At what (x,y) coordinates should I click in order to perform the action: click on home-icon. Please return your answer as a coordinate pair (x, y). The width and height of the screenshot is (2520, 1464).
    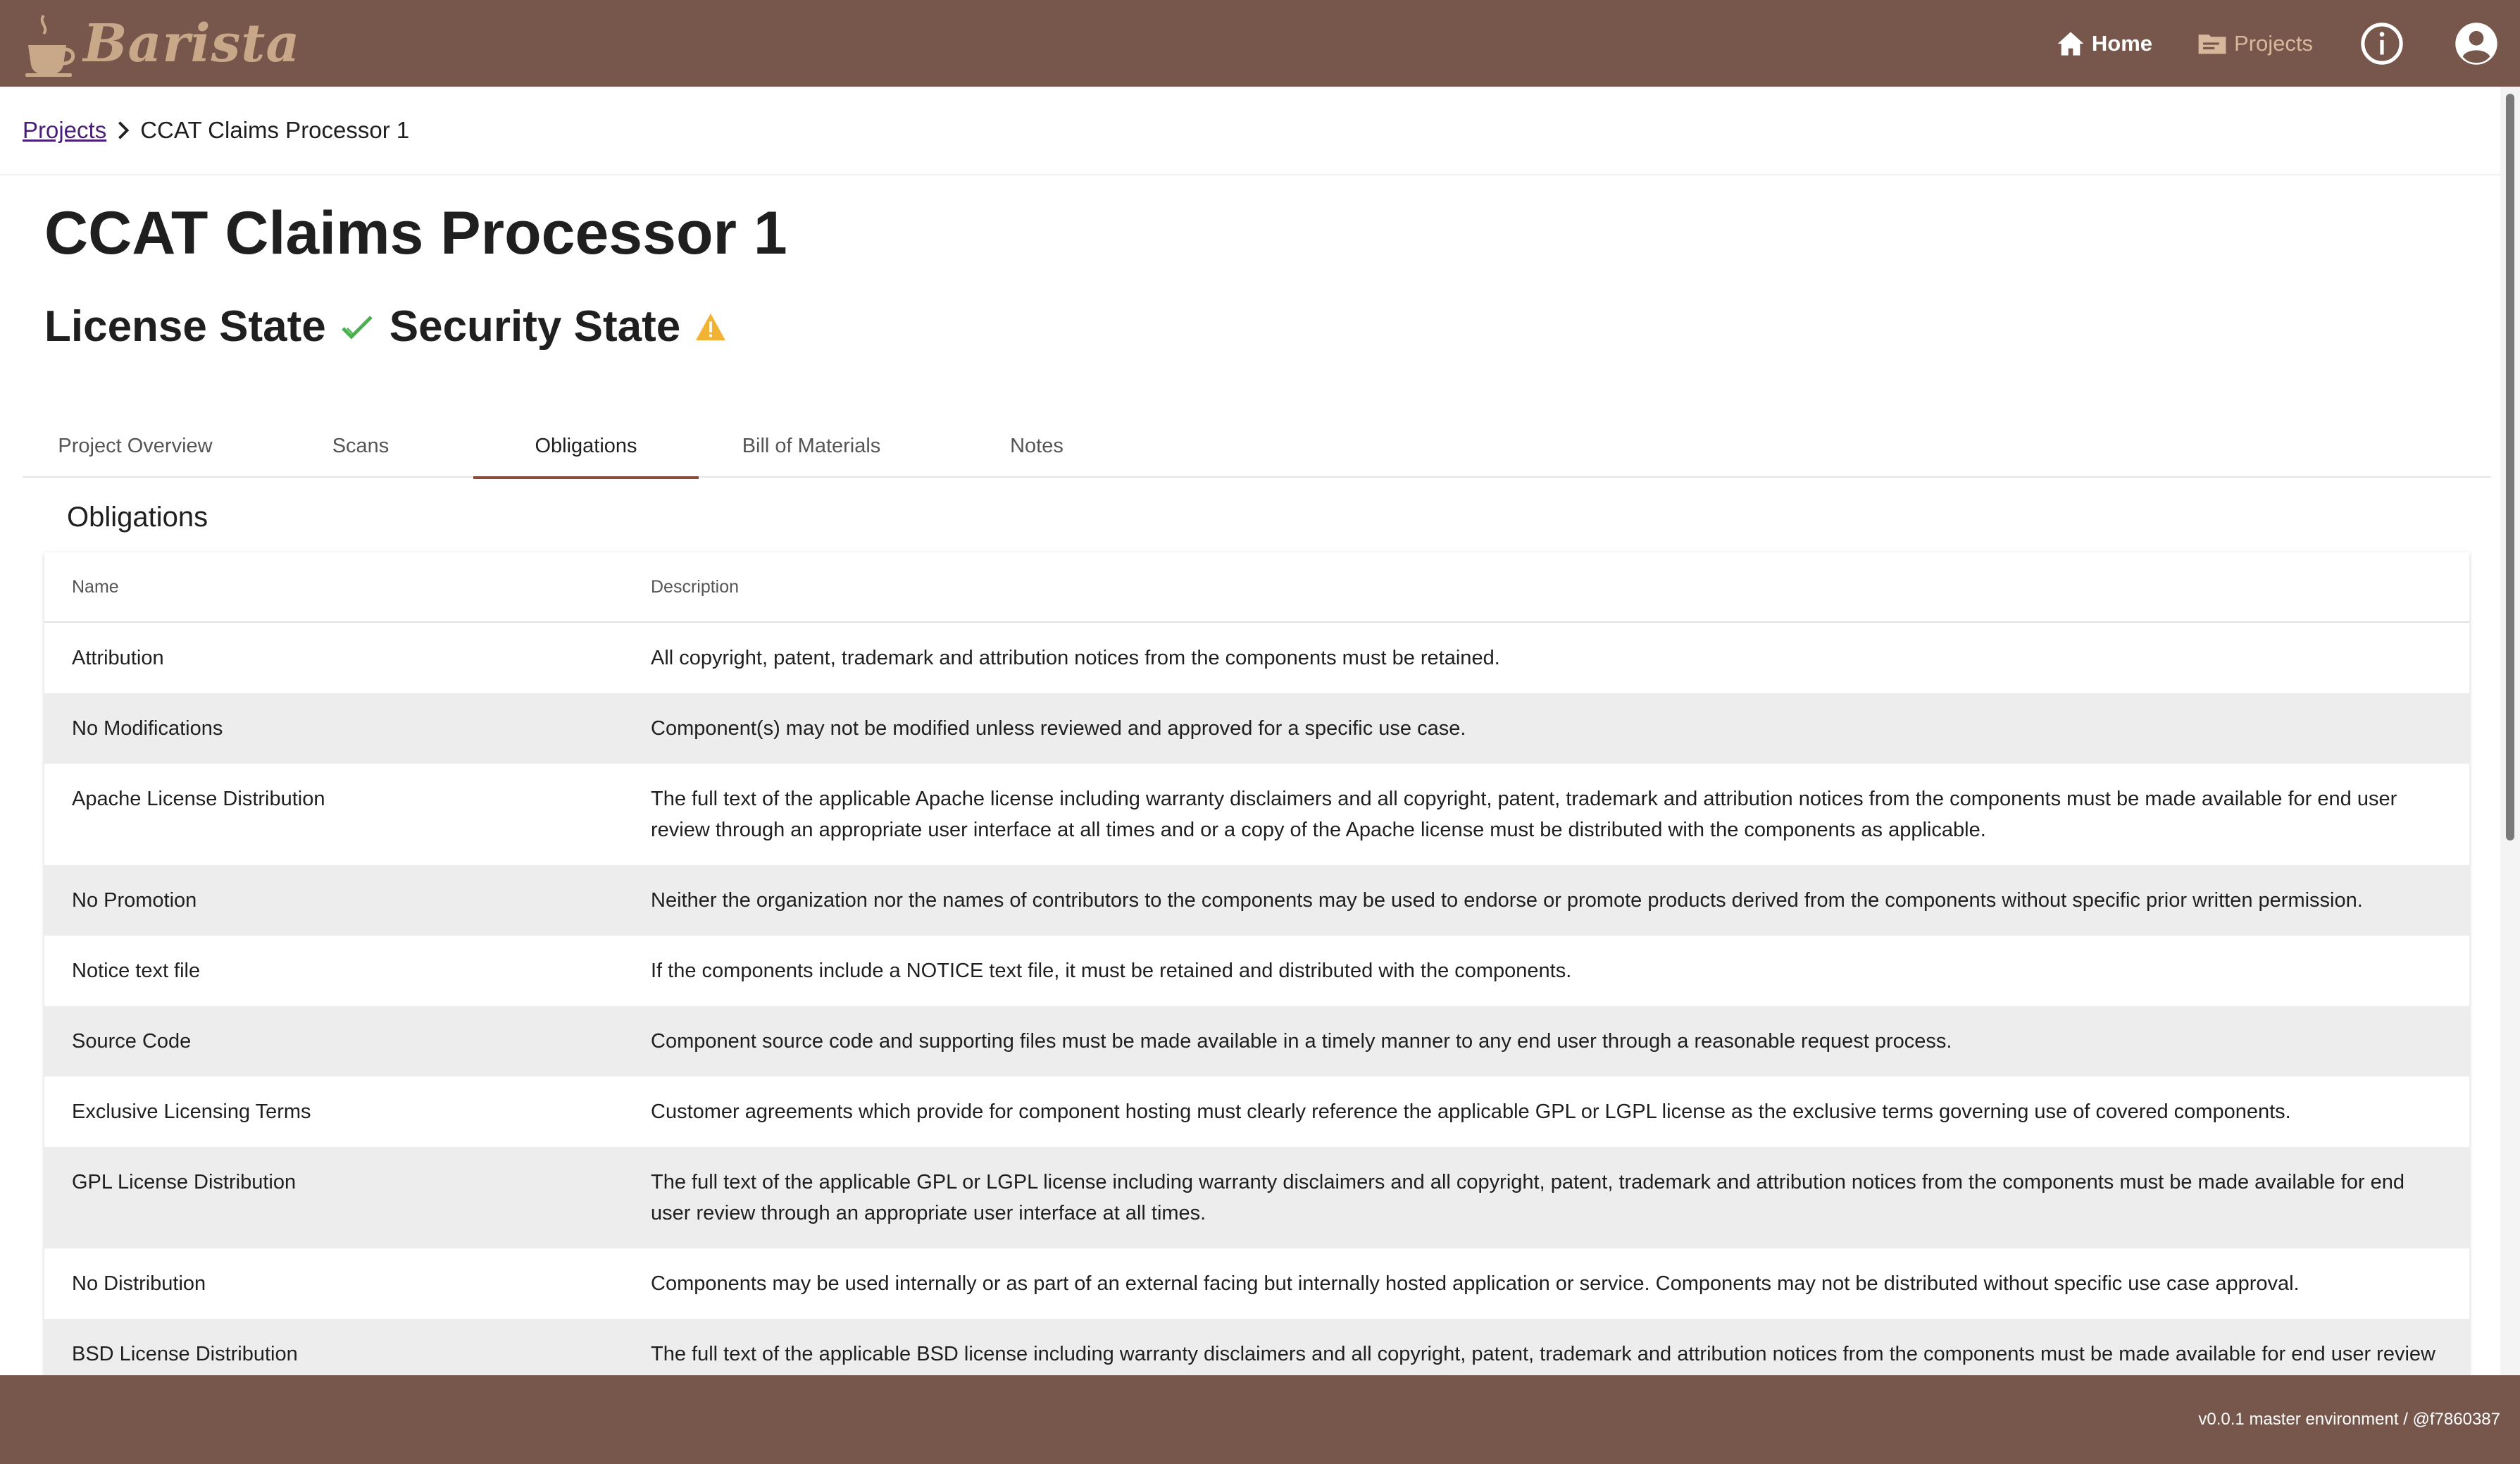
    Looking at the image, I should click on (2070, 43).